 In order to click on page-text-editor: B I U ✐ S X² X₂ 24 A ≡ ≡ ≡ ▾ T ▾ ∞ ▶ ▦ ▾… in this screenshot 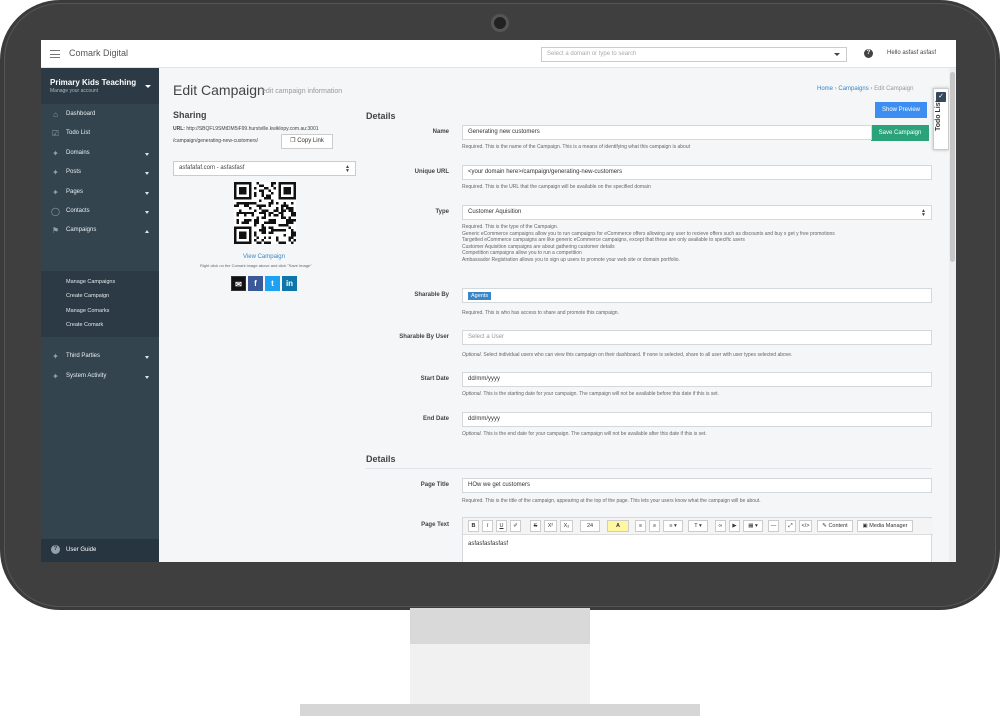, I will do `click(697, 539)`.